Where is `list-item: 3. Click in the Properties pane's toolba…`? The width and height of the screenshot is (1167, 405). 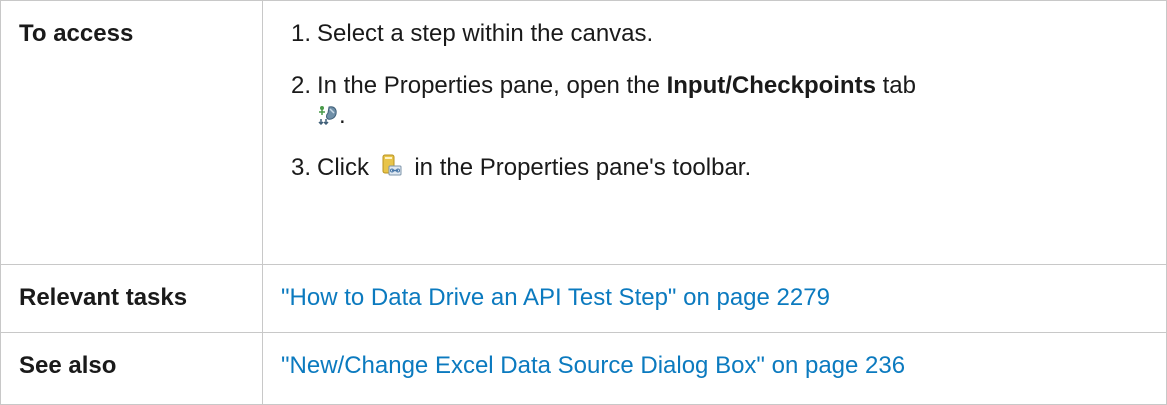
list-item: 3. Click in the Properties pane's toolba… is located at coordinates (723, 168).